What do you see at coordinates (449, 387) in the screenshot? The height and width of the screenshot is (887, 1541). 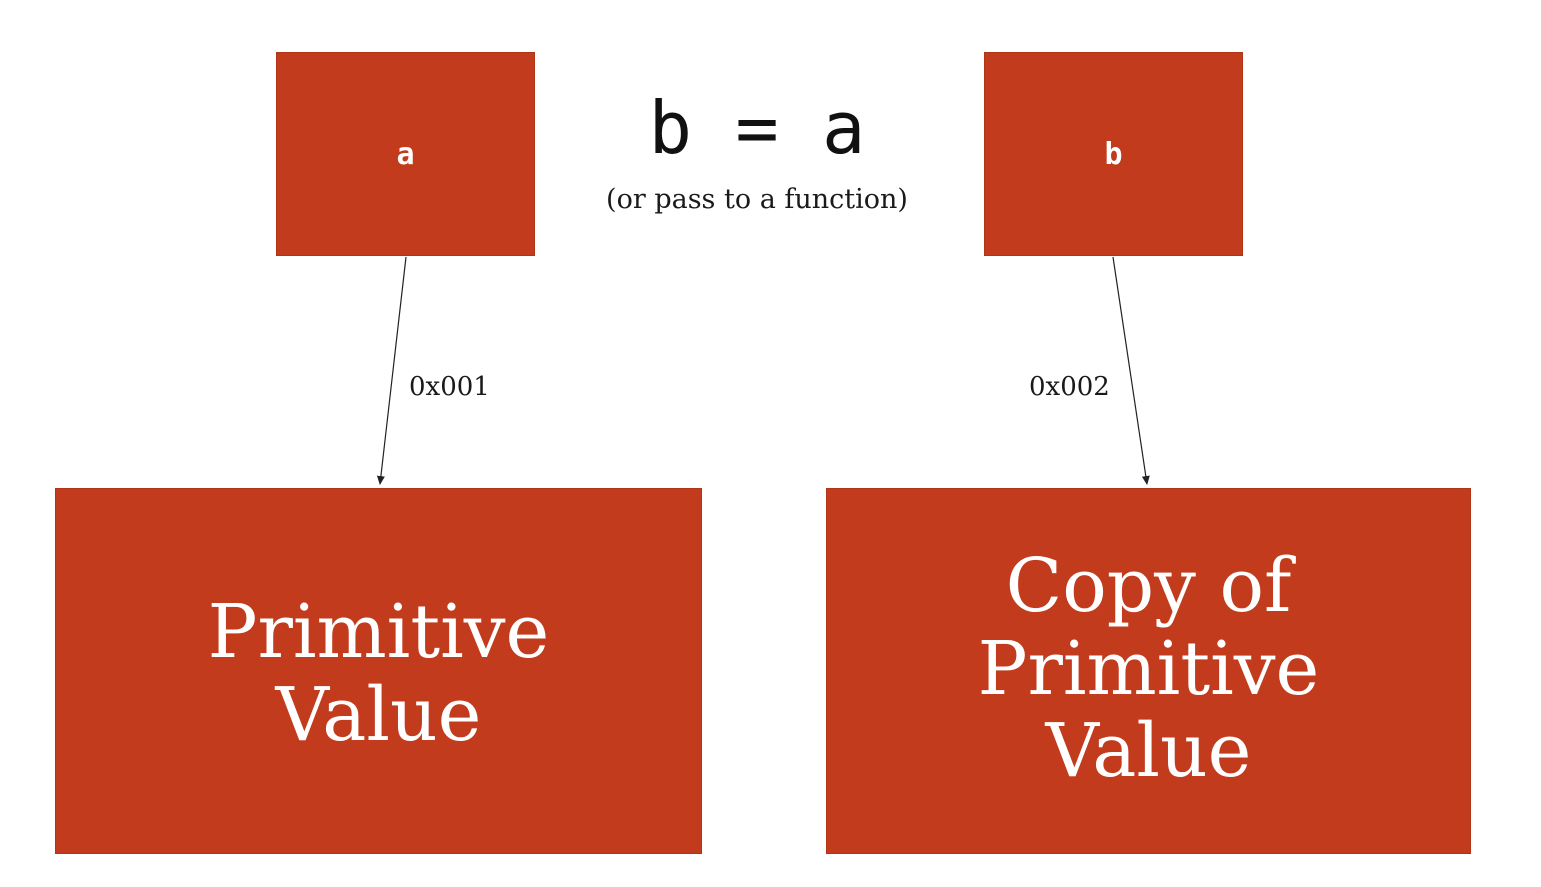 I see `address-a-label: 0x001` at bounding box center [449, 387].